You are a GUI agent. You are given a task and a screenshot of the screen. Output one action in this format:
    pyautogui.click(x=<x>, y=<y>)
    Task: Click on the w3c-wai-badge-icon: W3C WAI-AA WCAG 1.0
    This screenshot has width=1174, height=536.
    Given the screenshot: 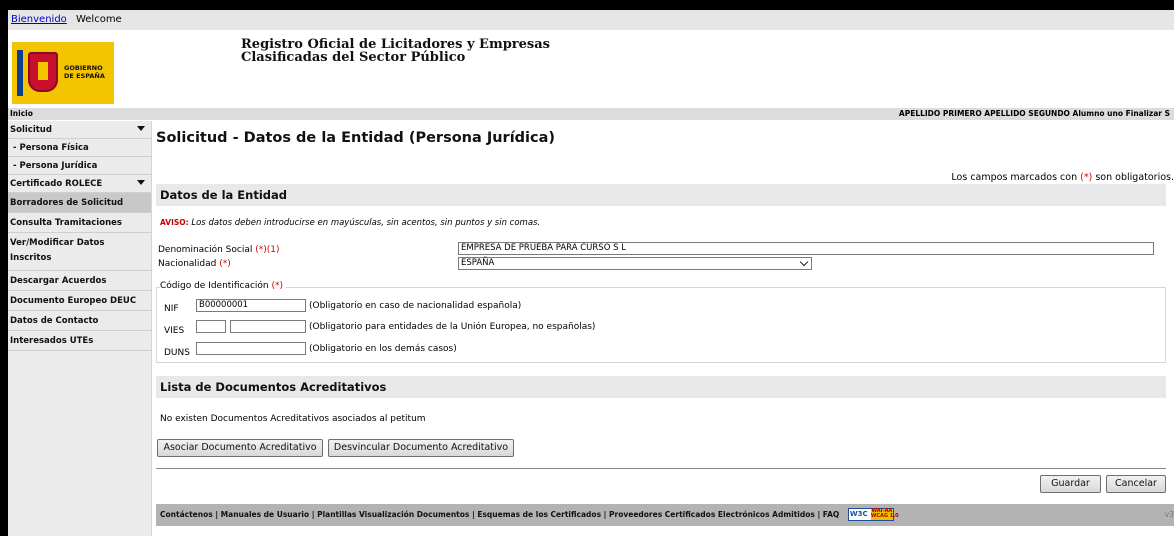 What is the action you would take?
    pyautogui.click(x=873, y=514)
    